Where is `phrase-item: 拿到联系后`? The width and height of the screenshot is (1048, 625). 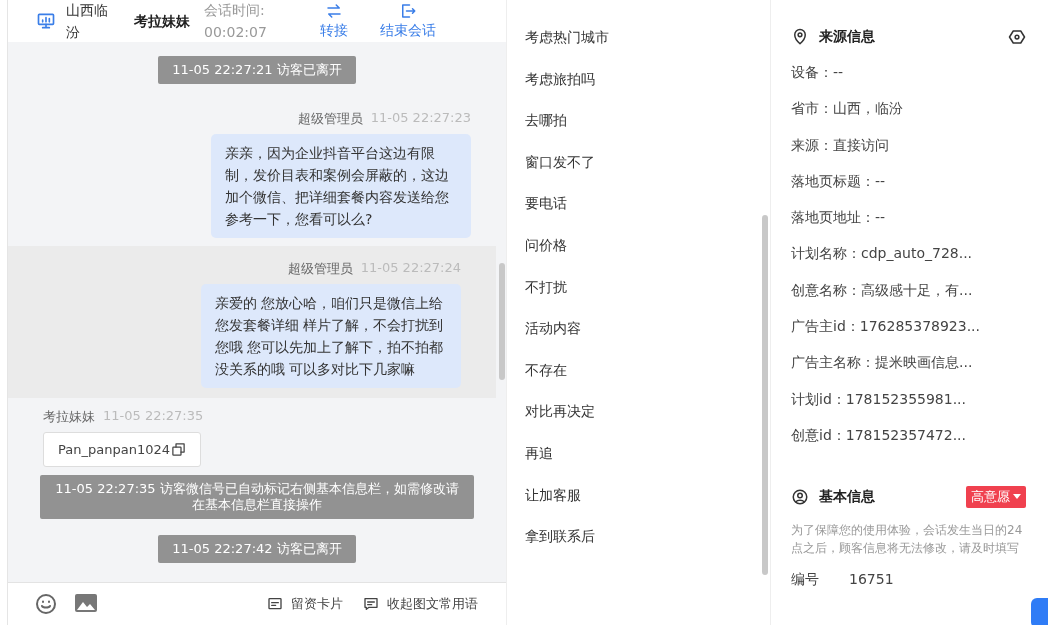
phrase-item: 拿到联系后 is located at coordinates (638, 537).